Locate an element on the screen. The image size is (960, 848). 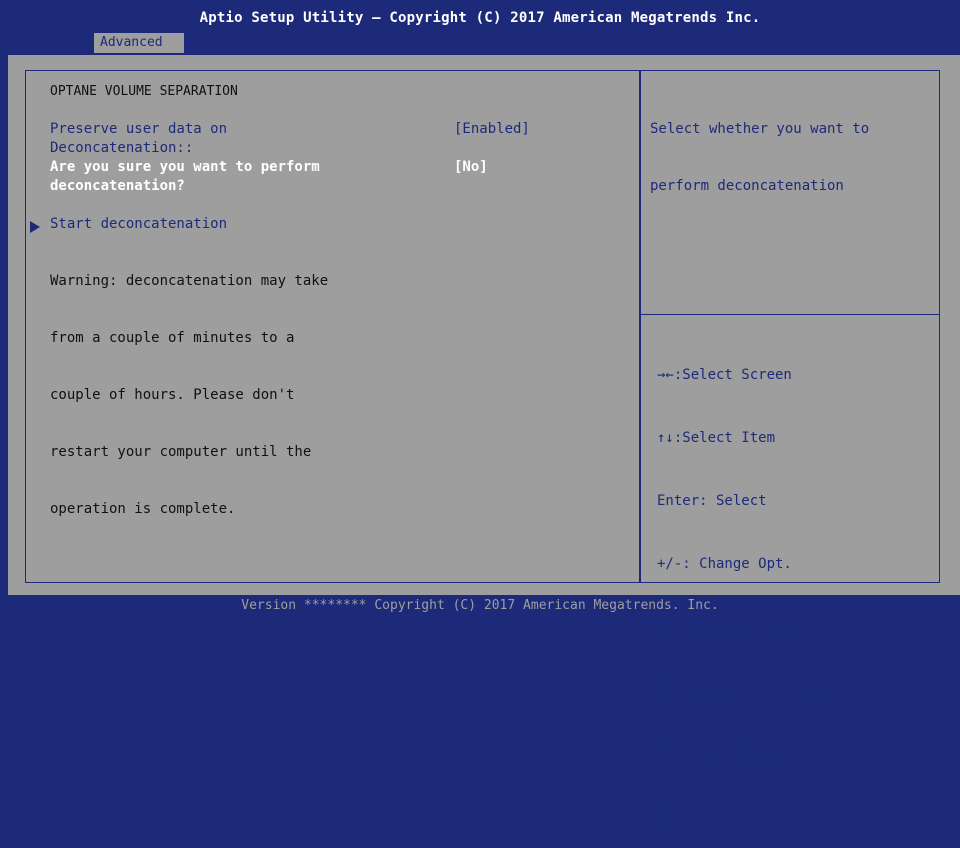
warning-line: restart your computer until the is located at coordinates (181, 452).